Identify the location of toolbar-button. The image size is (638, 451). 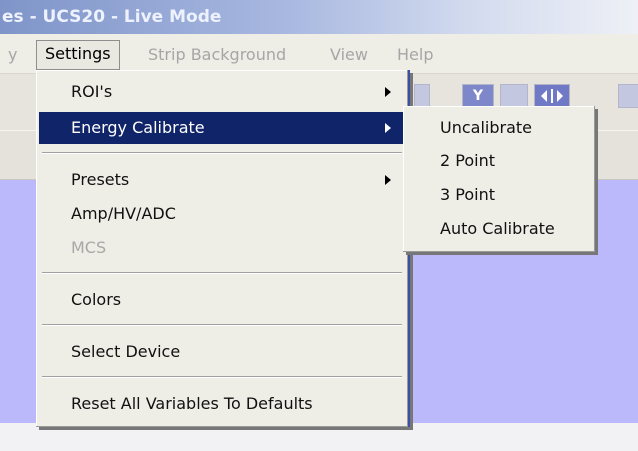
(422, 96).